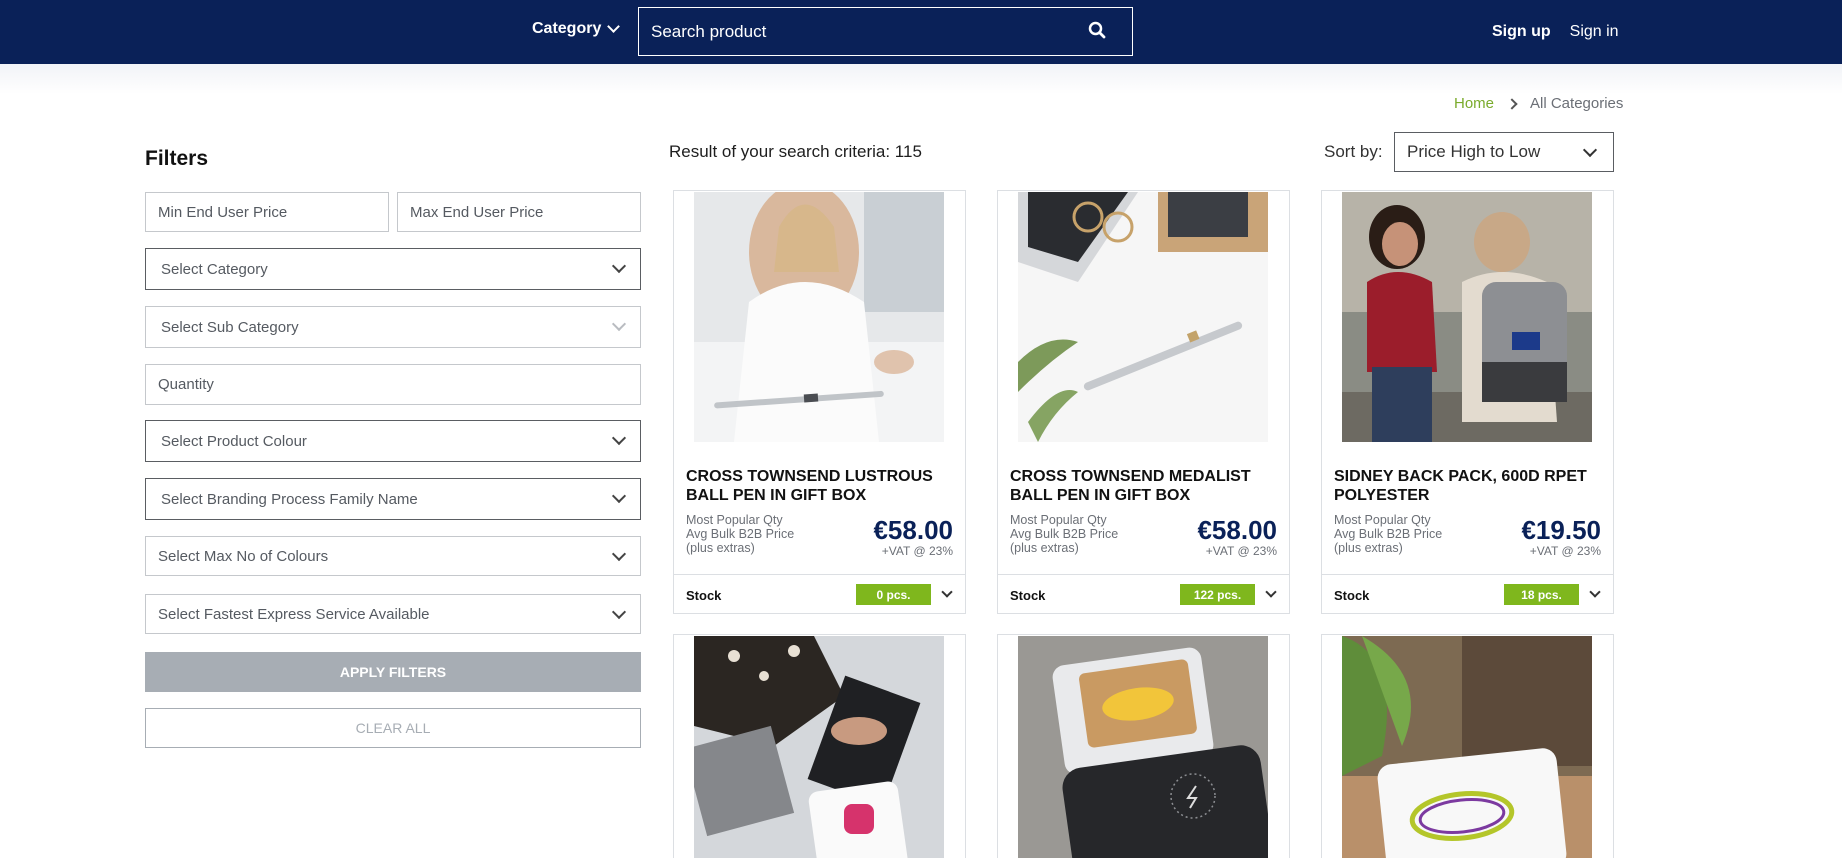  I want to click on sub-category-select-value: Select Sub Category, so click(230, 327).